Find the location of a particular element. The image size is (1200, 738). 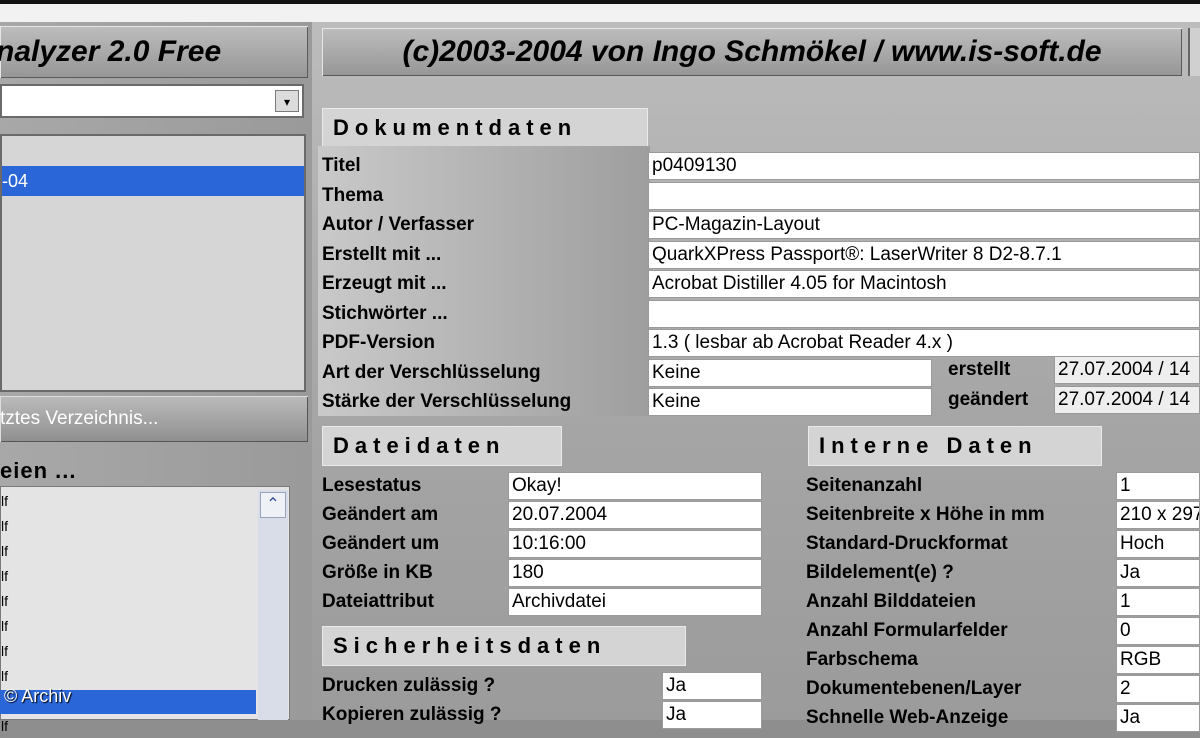

directory-list-selected-item: -04 is located at coordinates (153, 181).